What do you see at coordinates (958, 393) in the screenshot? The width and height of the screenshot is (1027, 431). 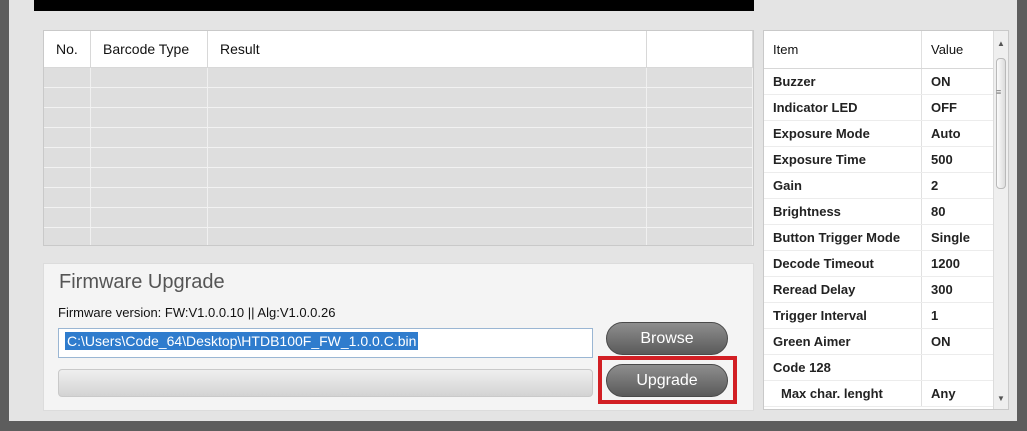 I see `setting-value: Any` at bounding box center [958, 393].